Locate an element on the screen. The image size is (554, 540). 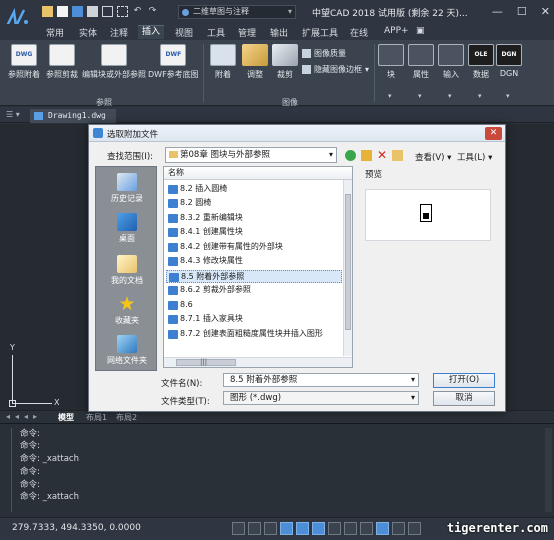
list-item: 8.7.1 插入家具块 is located at coordinates (254, 319).